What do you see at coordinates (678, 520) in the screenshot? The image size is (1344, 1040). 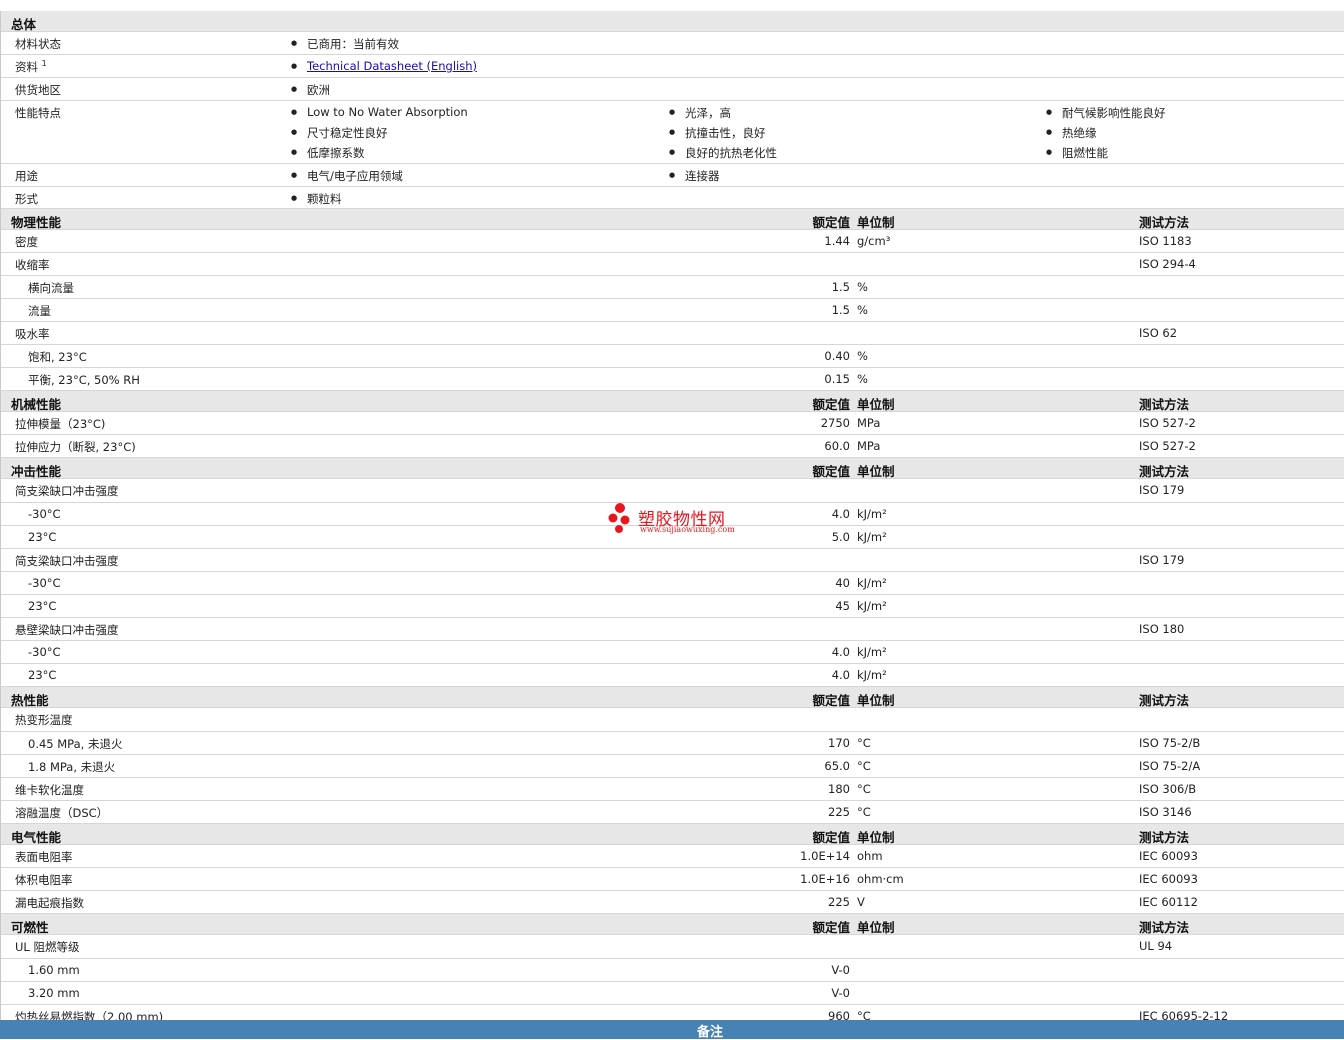 I see `watermark-logo: 塑胶物性网 www.sujiaowuxing.com` at bounding box center [678, 520].